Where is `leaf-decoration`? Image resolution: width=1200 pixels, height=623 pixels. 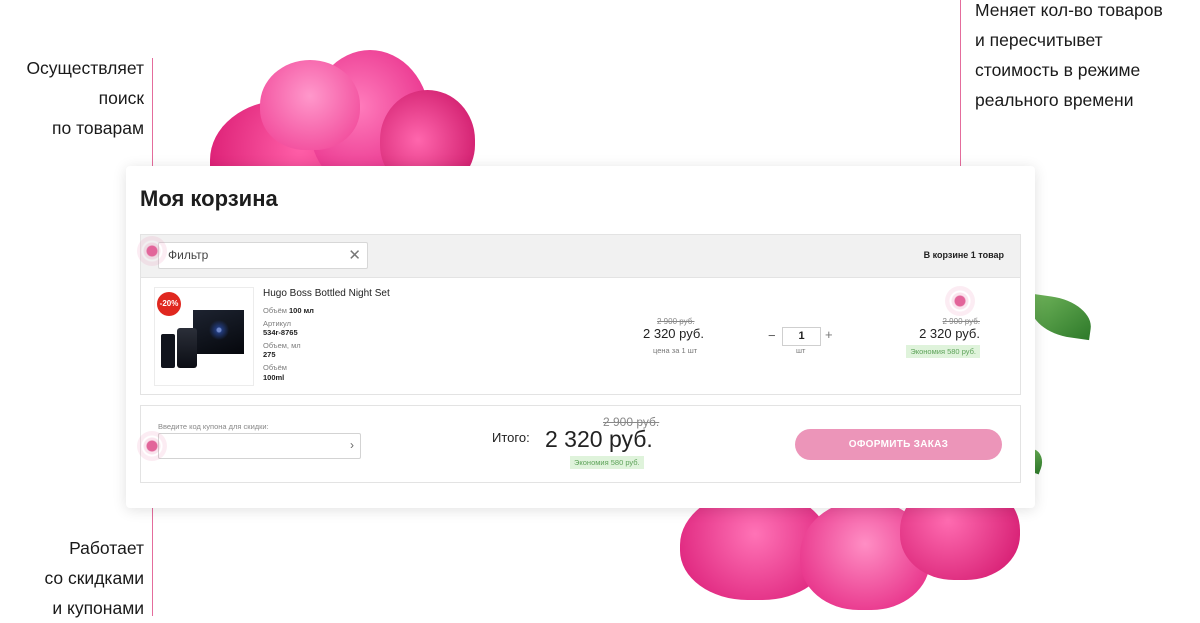
leaf-decoration is located at coordinates (1061, 317).